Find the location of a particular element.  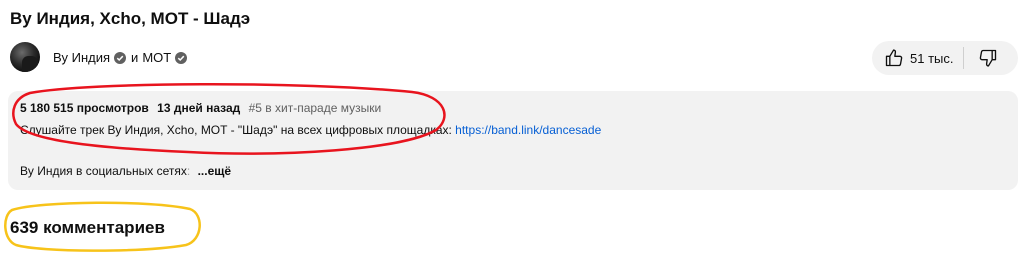

dislike-button is located at coordinates (988, 58).